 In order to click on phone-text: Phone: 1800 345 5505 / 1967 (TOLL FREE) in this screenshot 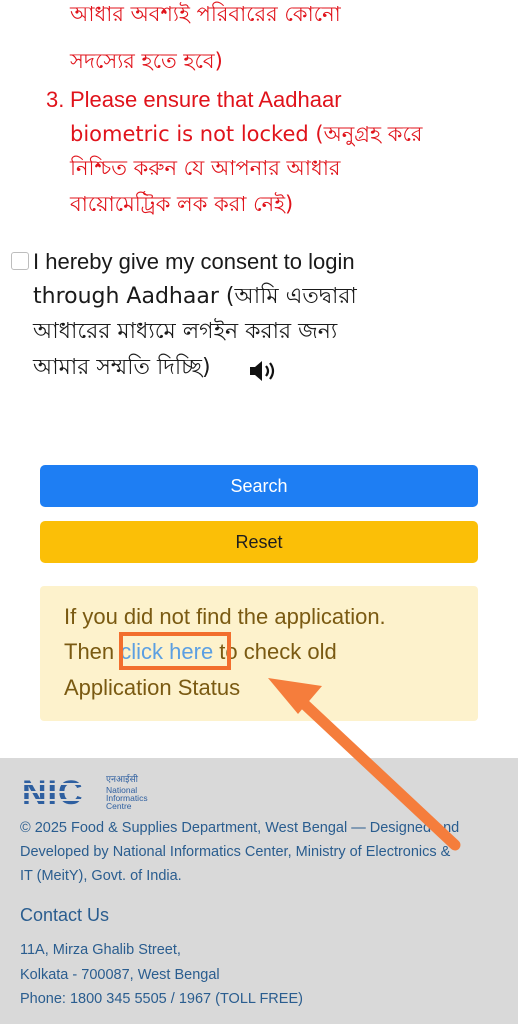, I will do `click(161, 999)`.